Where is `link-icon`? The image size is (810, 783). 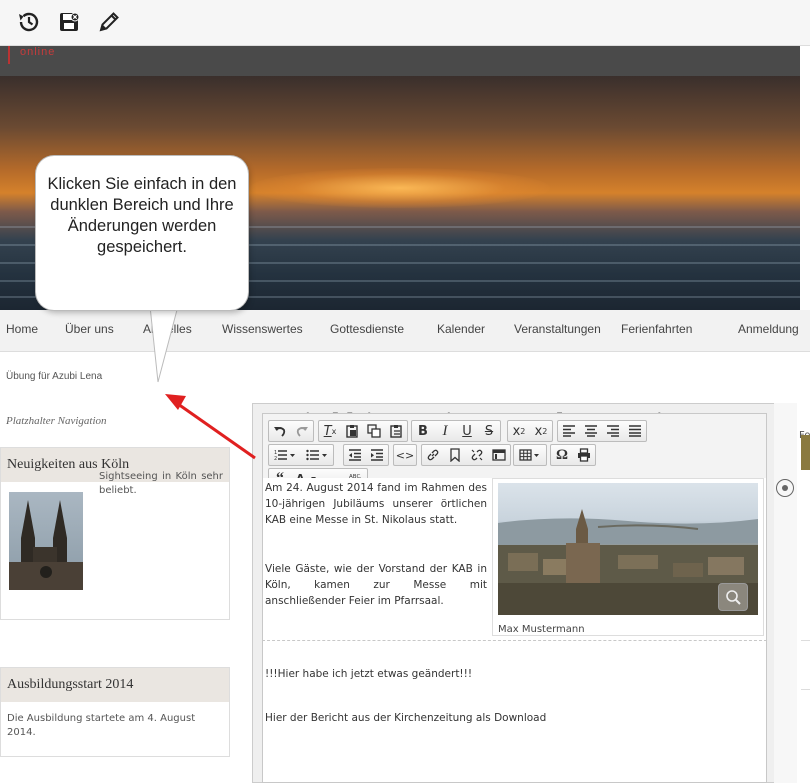
link-icon is located at coordinates (433, 455).